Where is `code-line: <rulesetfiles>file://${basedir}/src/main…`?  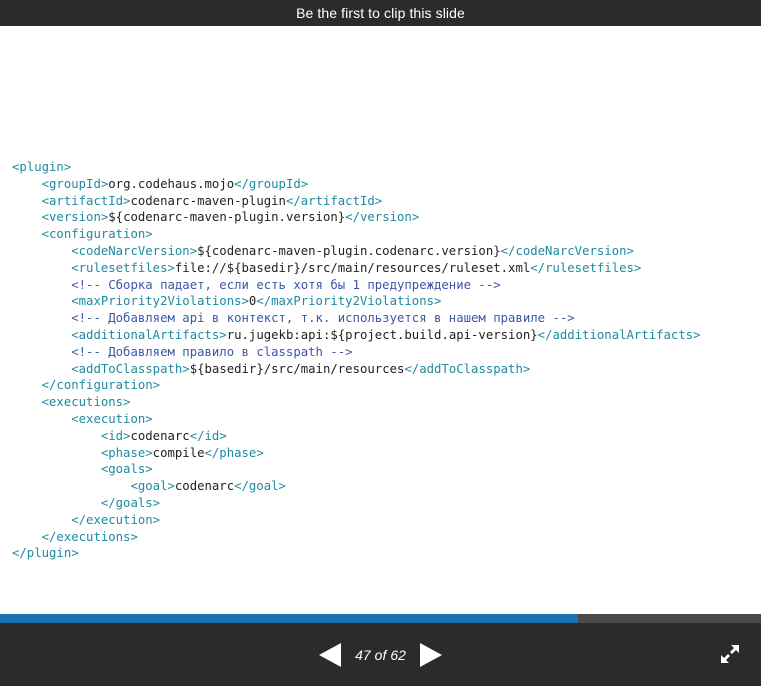
code-line: <rulesetfiles>file://${basedir}/src/main… is located at coordinates (356, 268).